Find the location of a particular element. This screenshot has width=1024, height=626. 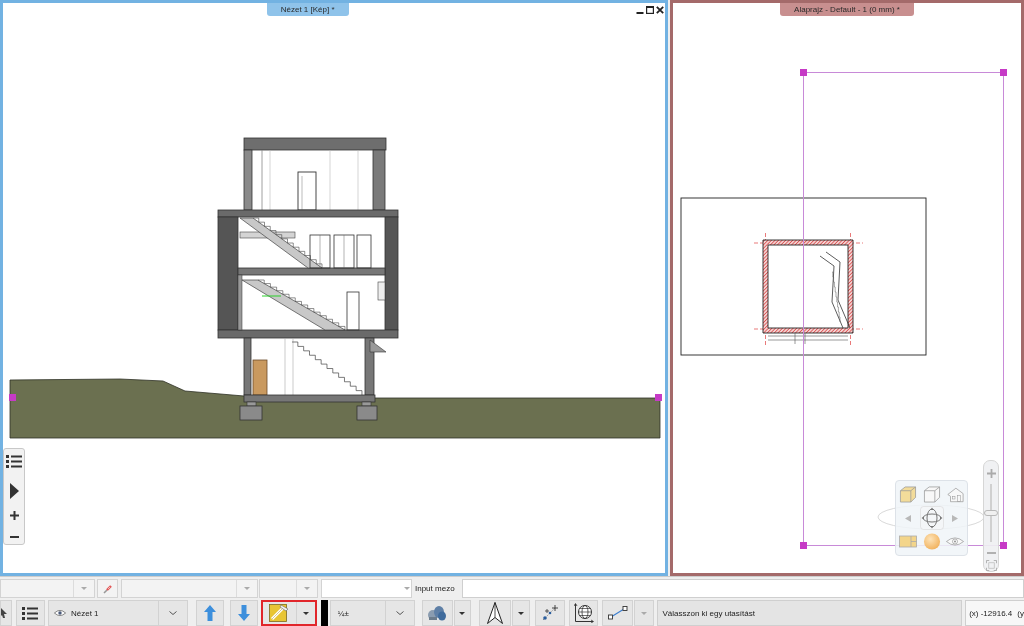

north-arrow-button is located at coordinates (494, 613).